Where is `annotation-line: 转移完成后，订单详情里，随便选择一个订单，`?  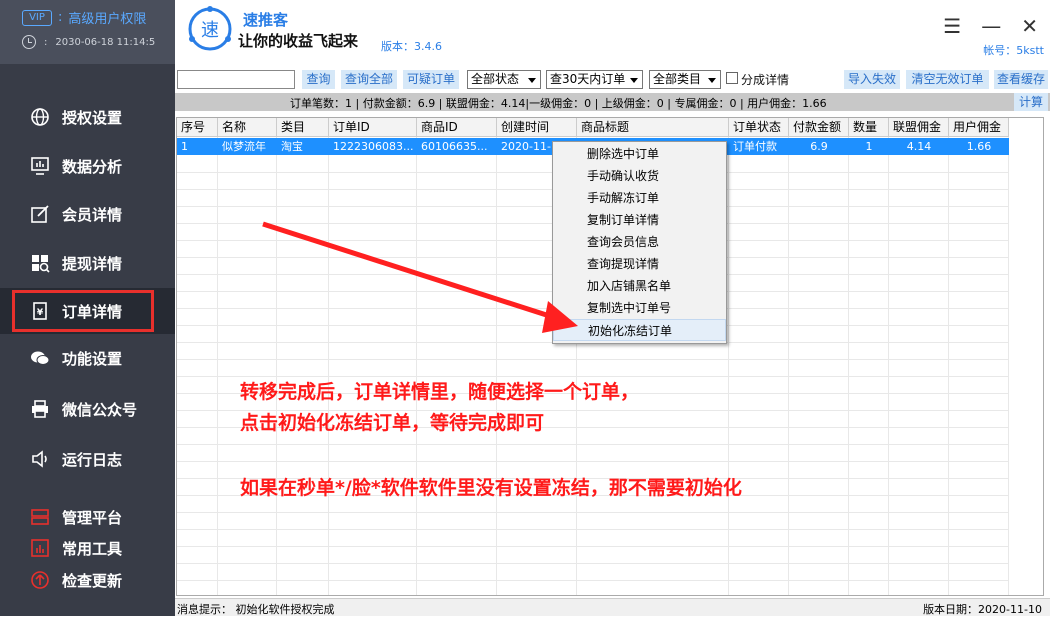
annotation-line: 转移完成后，订单详情里，随便选择一个订单， is located at coordinates (440, 392).